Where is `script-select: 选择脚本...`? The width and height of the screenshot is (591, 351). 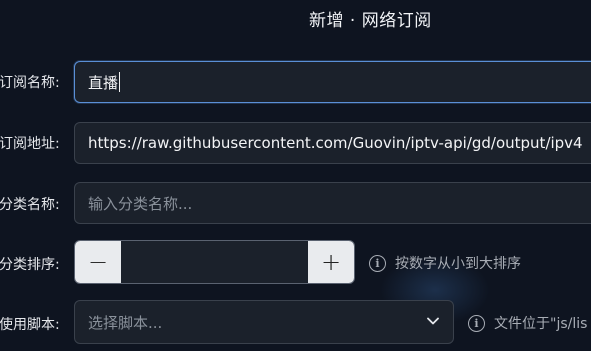 script-select: 选择脚本... is located at coordinates (264, 322).